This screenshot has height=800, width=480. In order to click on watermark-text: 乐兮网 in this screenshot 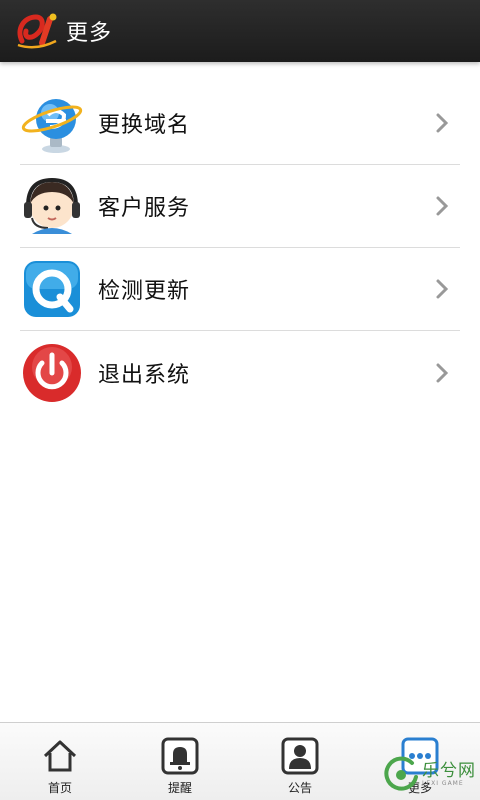, I will do `click(449, 770)`.